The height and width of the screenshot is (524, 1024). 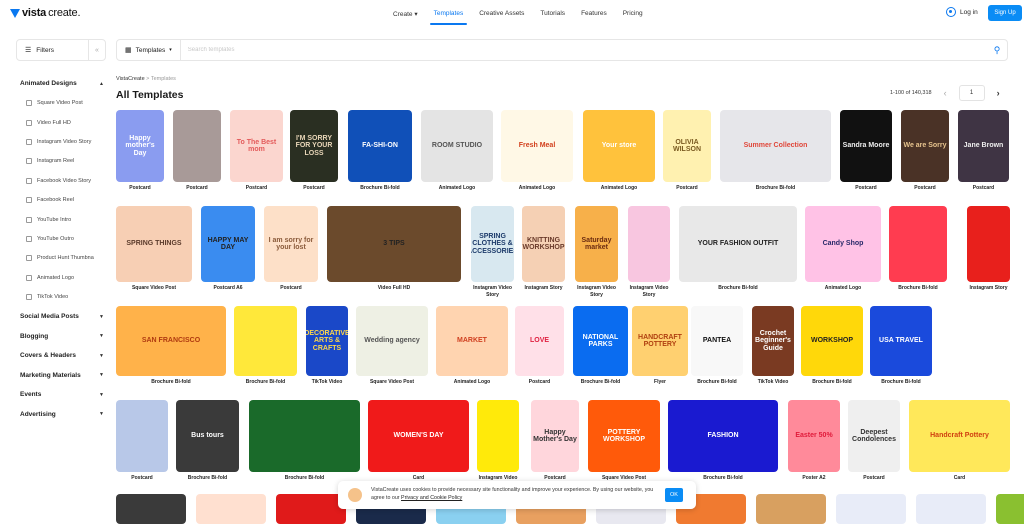 I want to click on signup-button: Sign Up, so click(x=1005, y=13).